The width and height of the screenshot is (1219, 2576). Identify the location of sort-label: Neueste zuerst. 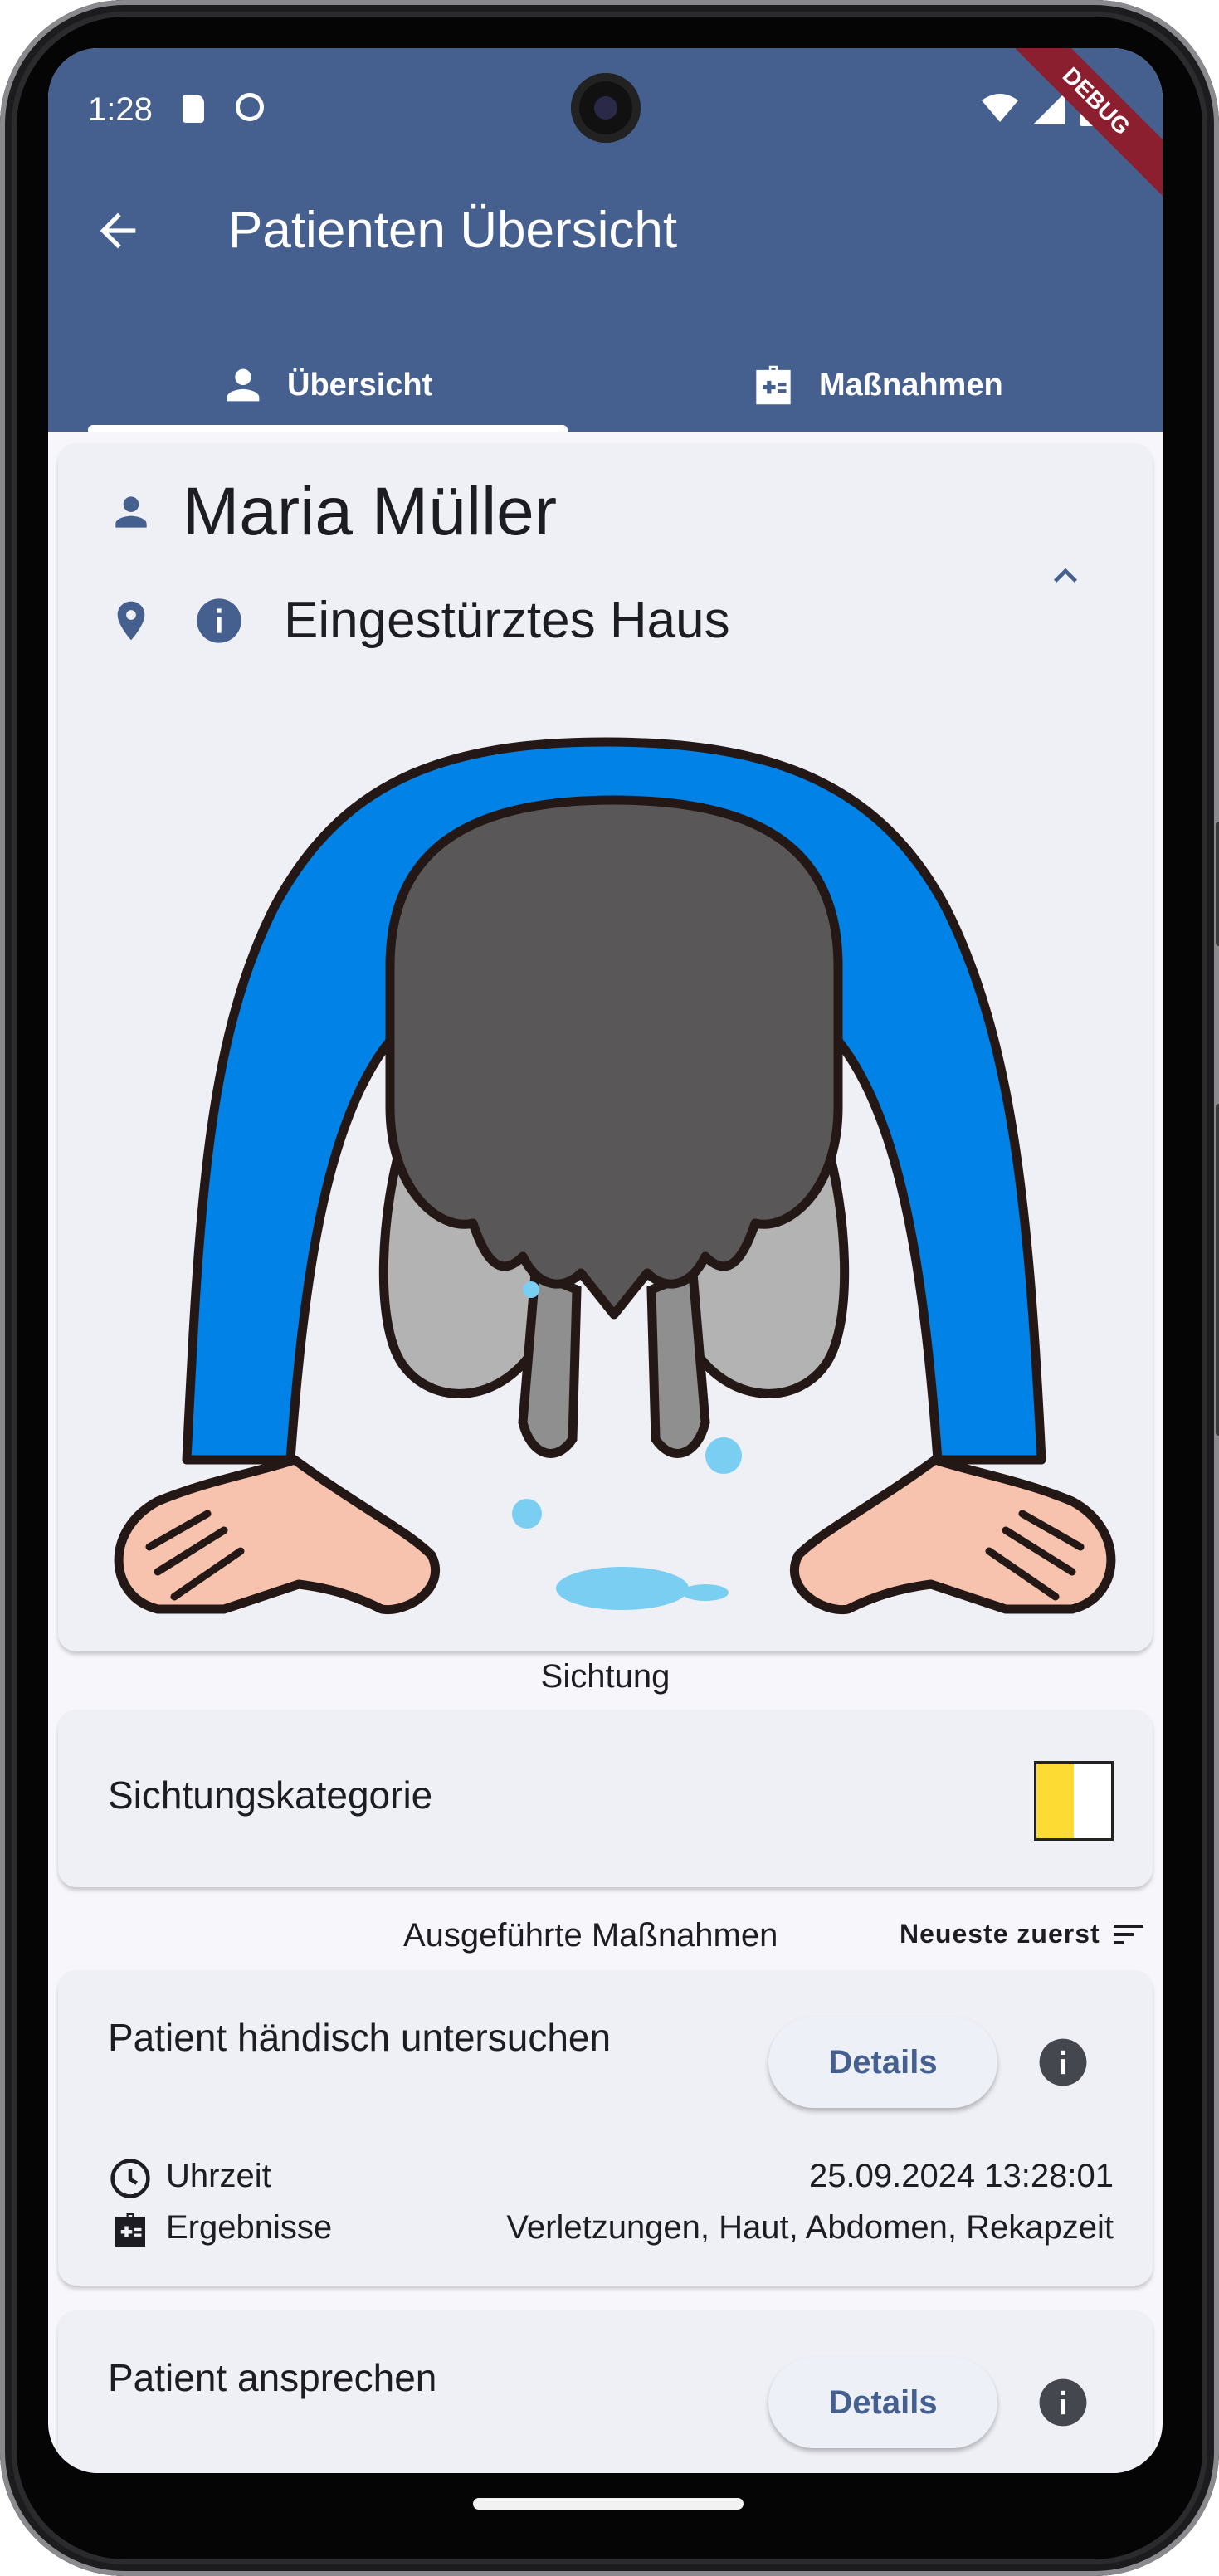
(1000, 1934).